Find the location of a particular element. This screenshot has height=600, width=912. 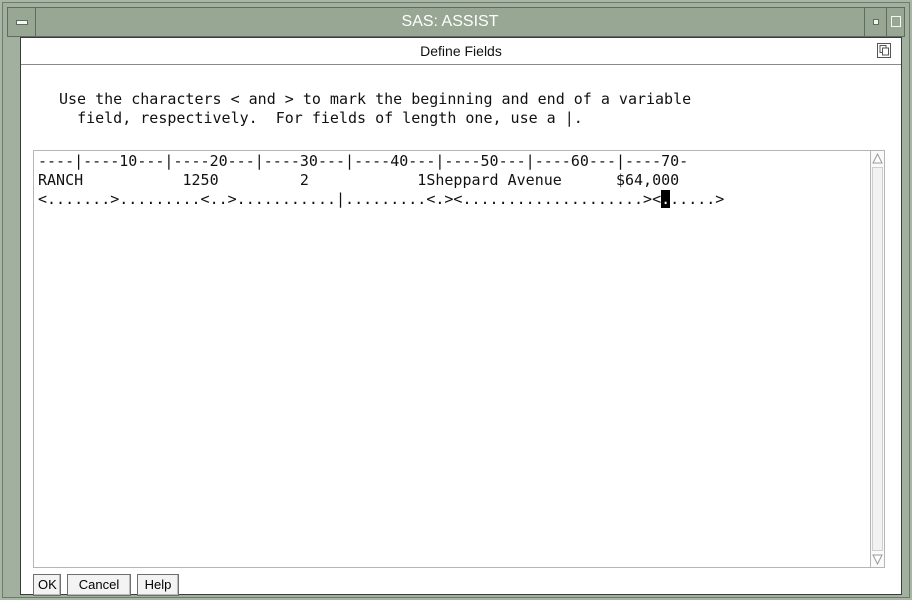

dialog-header: Define Fields is located at coordinates (461, 51).